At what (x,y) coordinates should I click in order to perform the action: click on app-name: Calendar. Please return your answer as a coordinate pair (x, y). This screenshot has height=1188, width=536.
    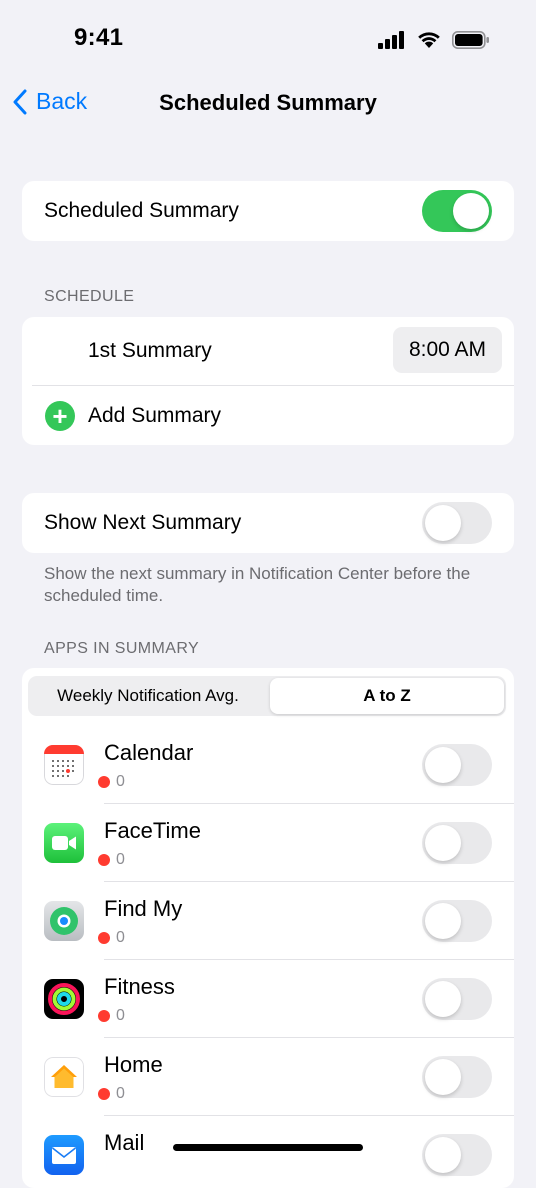
    Looking at the image, I should click on (149, 752).